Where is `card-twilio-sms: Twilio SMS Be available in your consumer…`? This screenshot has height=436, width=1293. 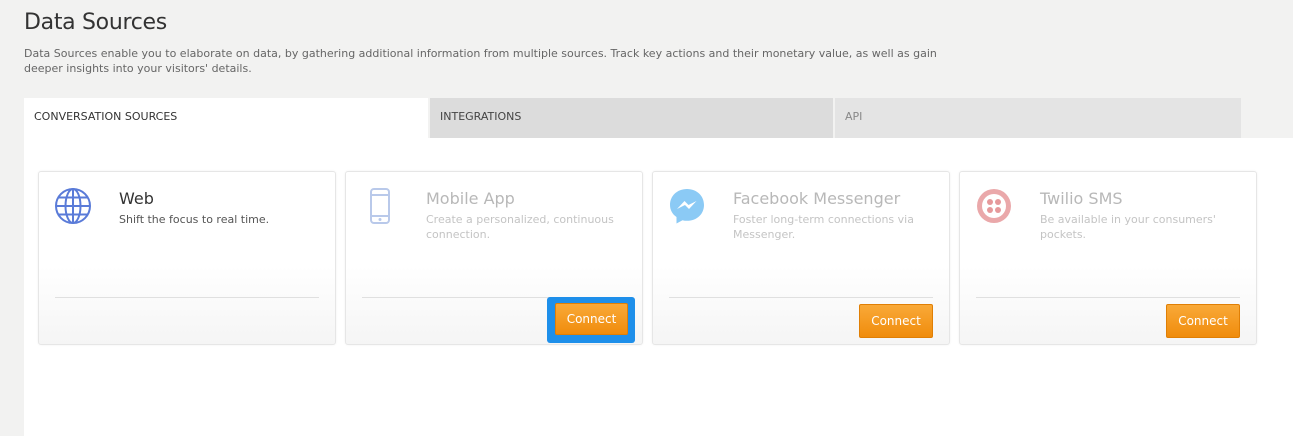 card-twilio-sms: Twilio SMS Be available in your consumer… is located at coordinates (1108, 258).